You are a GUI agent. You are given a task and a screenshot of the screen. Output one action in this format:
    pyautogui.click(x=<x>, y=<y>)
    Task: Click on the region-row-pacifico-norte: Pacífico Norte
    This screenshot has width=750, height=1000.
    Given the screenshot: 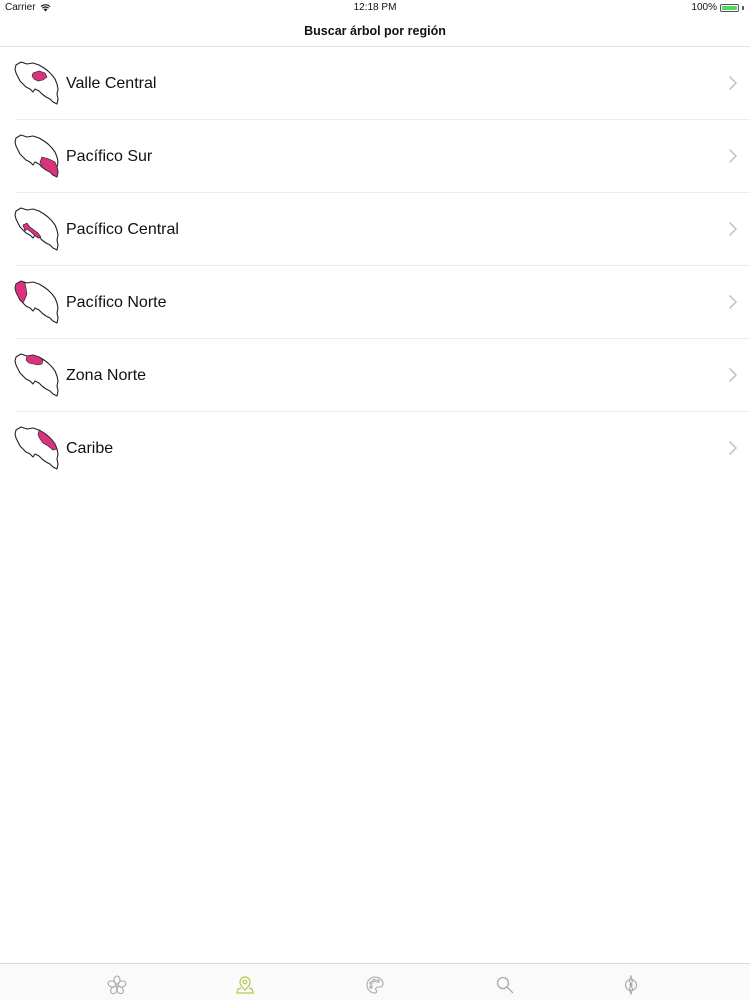 What is the action you would take?
    pyautogui.click(x=375, y=302)
    